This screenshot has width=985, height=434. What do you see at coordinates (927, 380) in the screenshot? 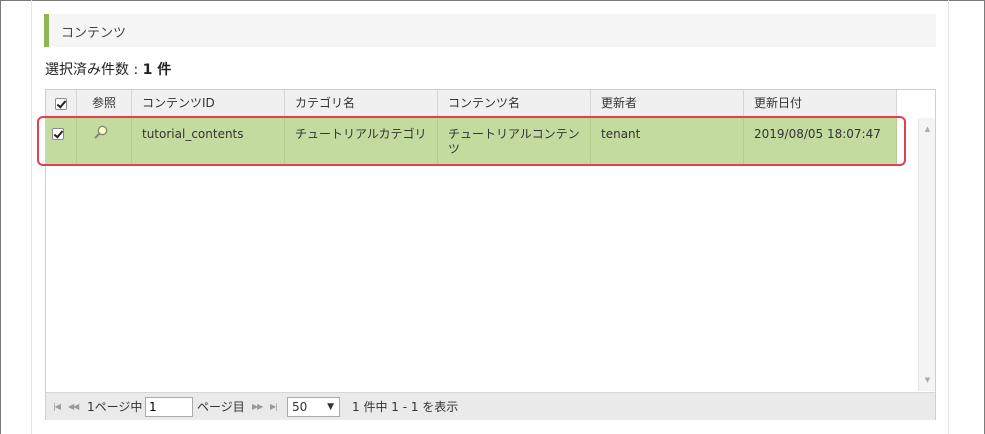
I see `scroll-down-arrow-icon: ▼` at bounding box center [927, 380].